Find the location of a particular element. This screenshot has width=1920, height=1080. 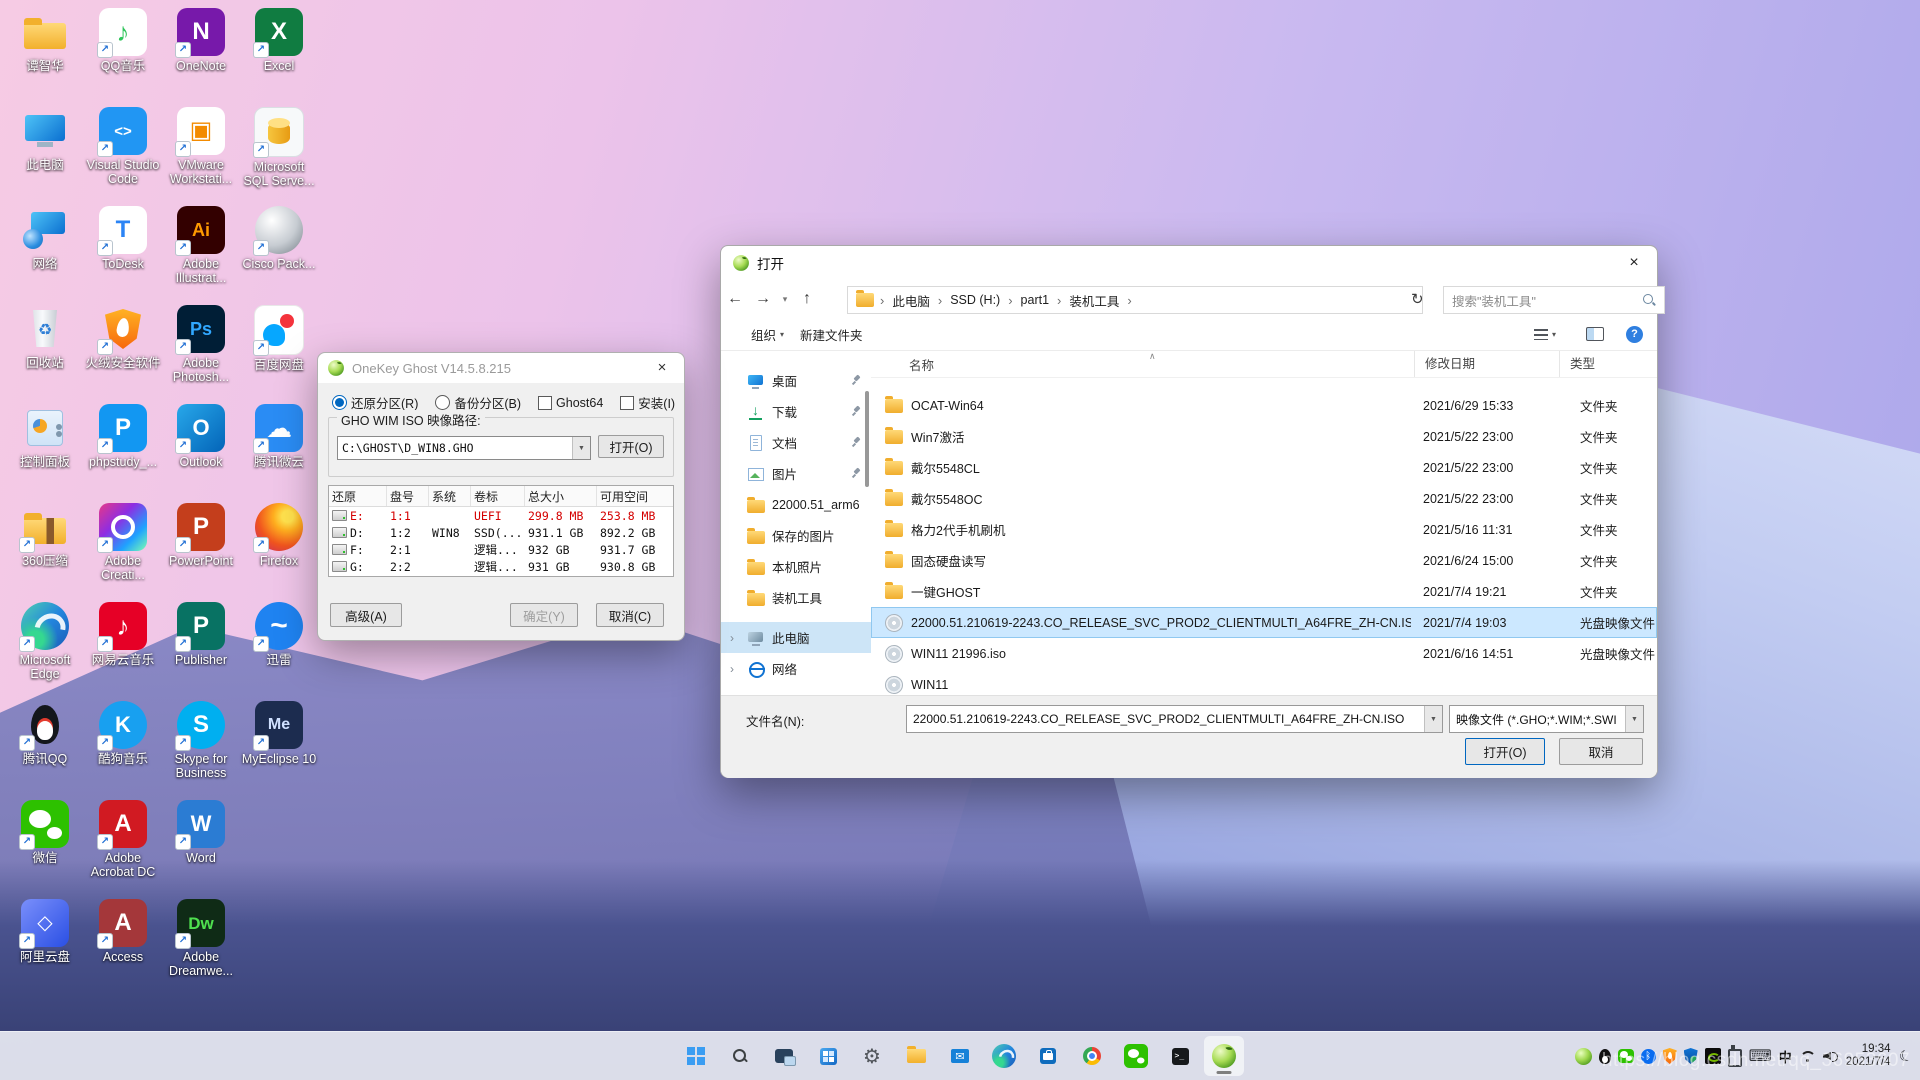

partition-table-header: 系统 is located at coordinates (450, 496).